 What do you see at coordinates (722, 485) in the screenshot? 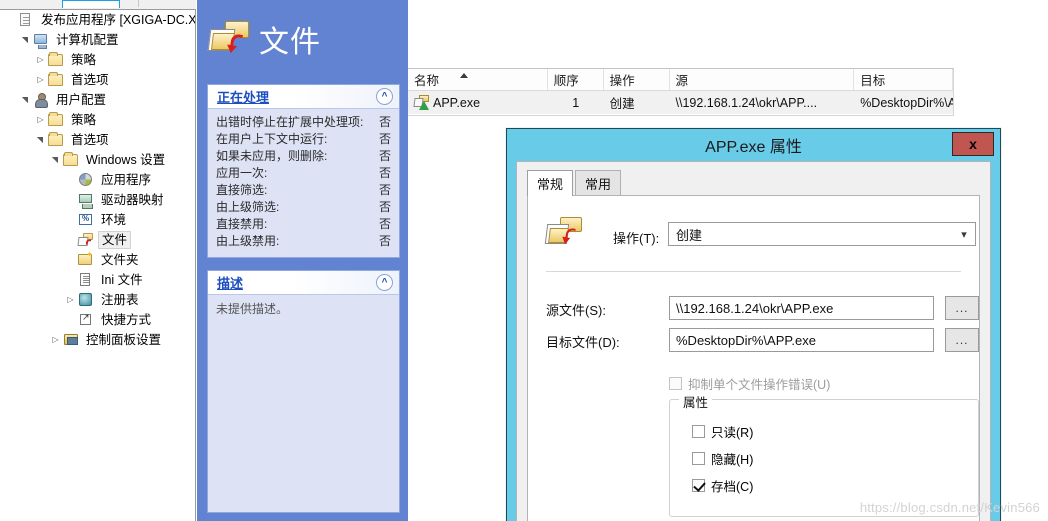
I see `archive-checkbox-row: 存档(C)` at bounding box center [722, 485].